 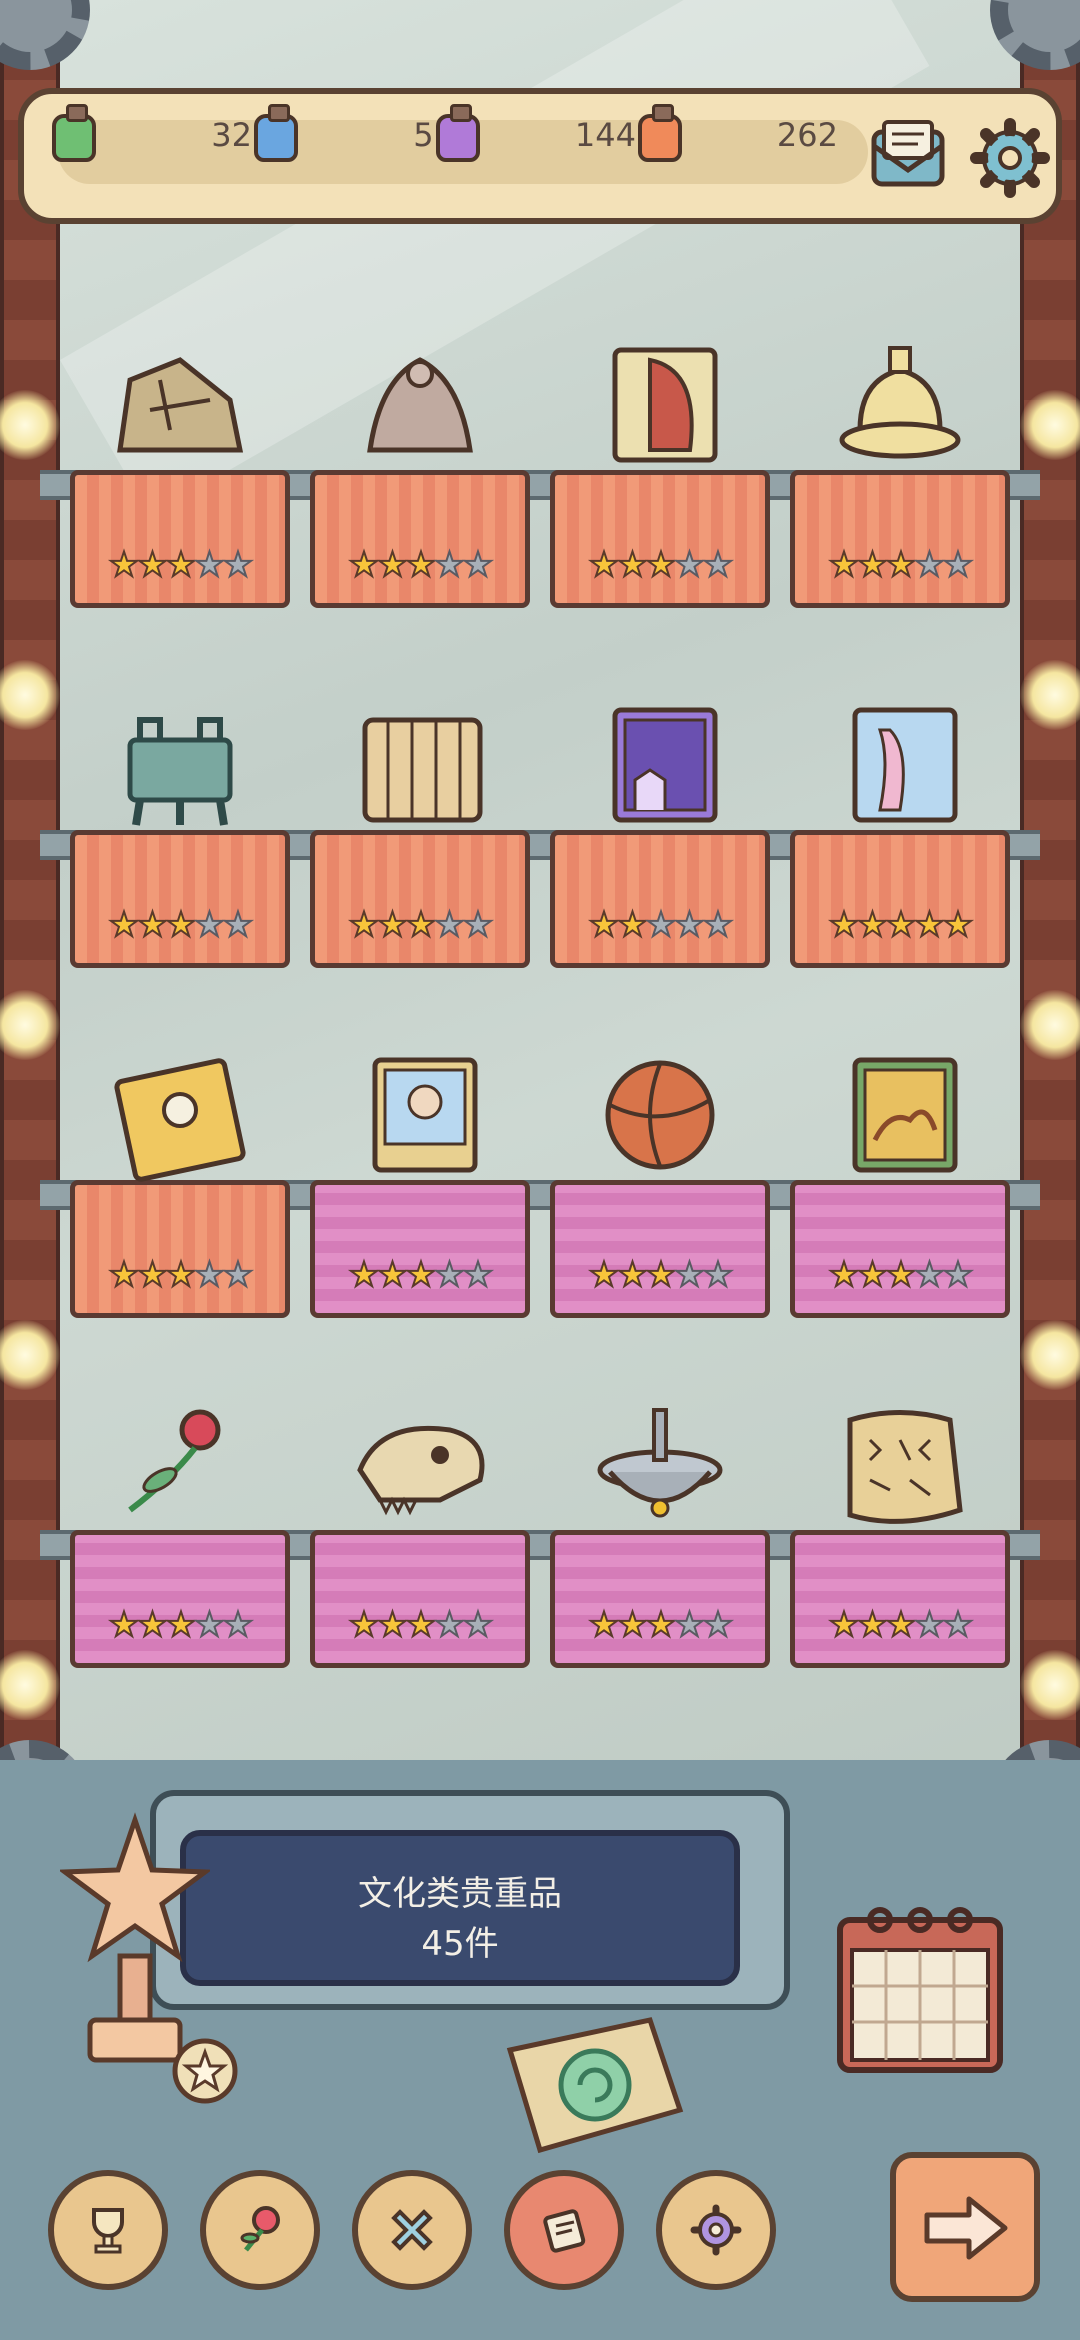 What do you see at coordinates (420, 770) in the screenshot?
I see `bamboo-slips-icon` at bounding box center [420, 770].